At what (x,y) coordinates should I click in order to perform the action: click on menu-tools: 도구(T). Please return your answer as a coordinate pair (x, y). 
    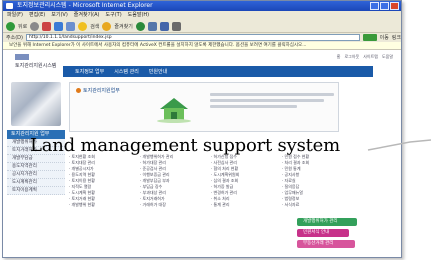
    Looking at the image, I should click on (114, 15).